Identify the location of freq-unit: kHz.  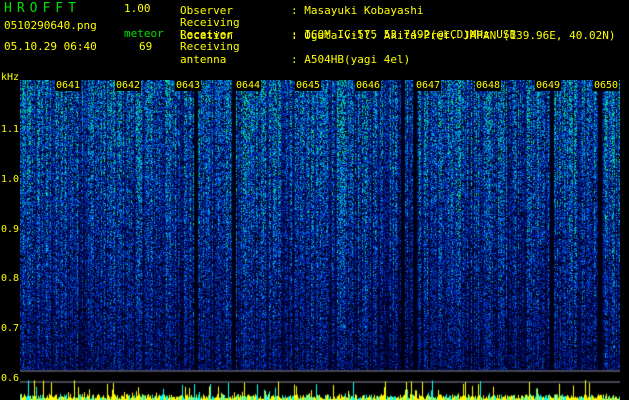
(10, 77).